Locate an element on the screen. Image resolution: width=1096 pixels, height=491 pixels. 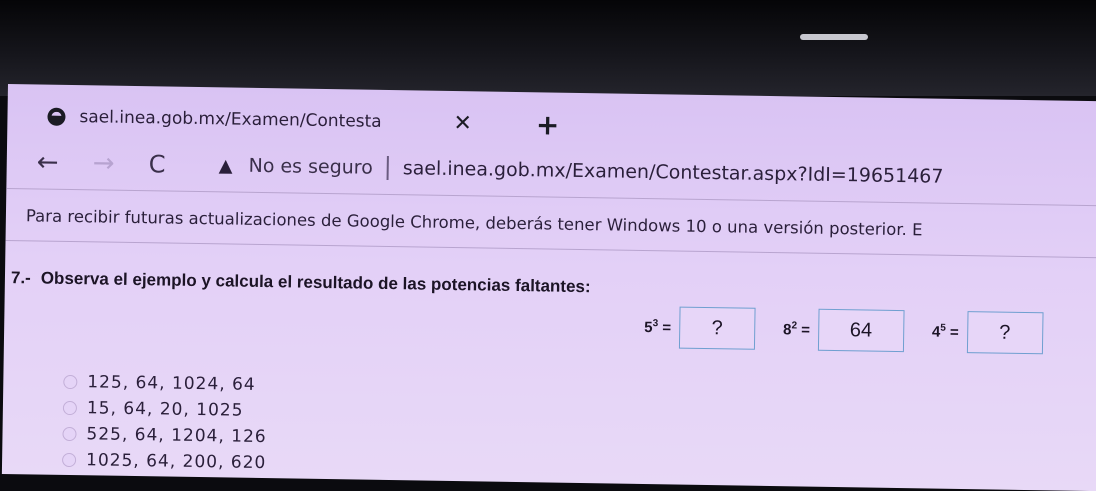
globe-icon is located at coordinates (56, 116).